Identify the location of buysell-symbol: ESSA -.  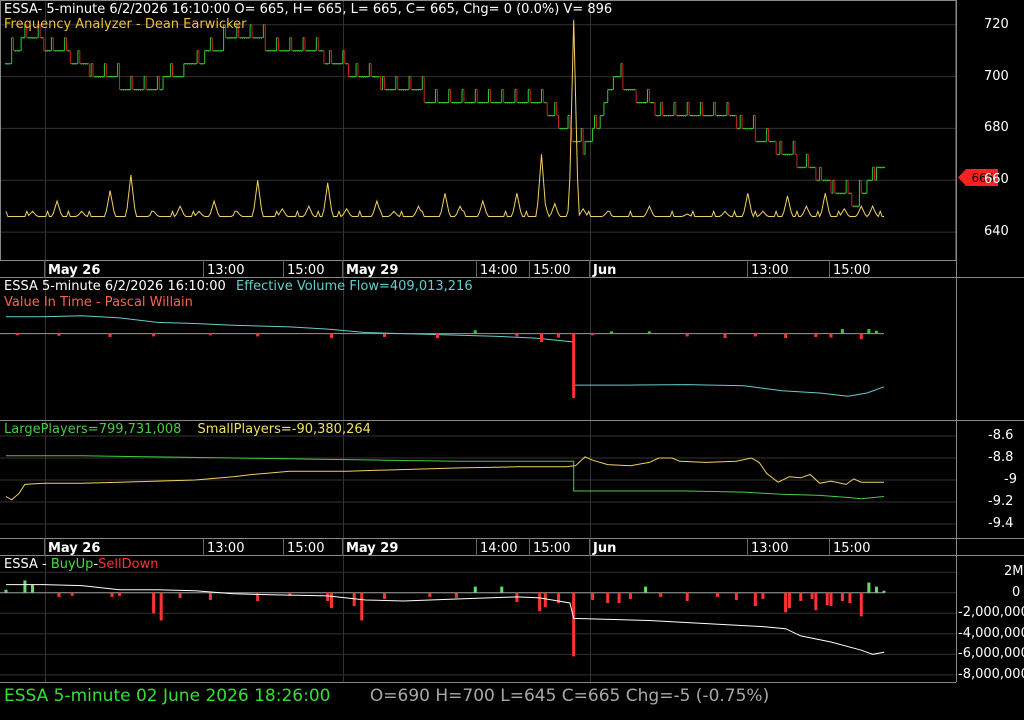
(27, 564).